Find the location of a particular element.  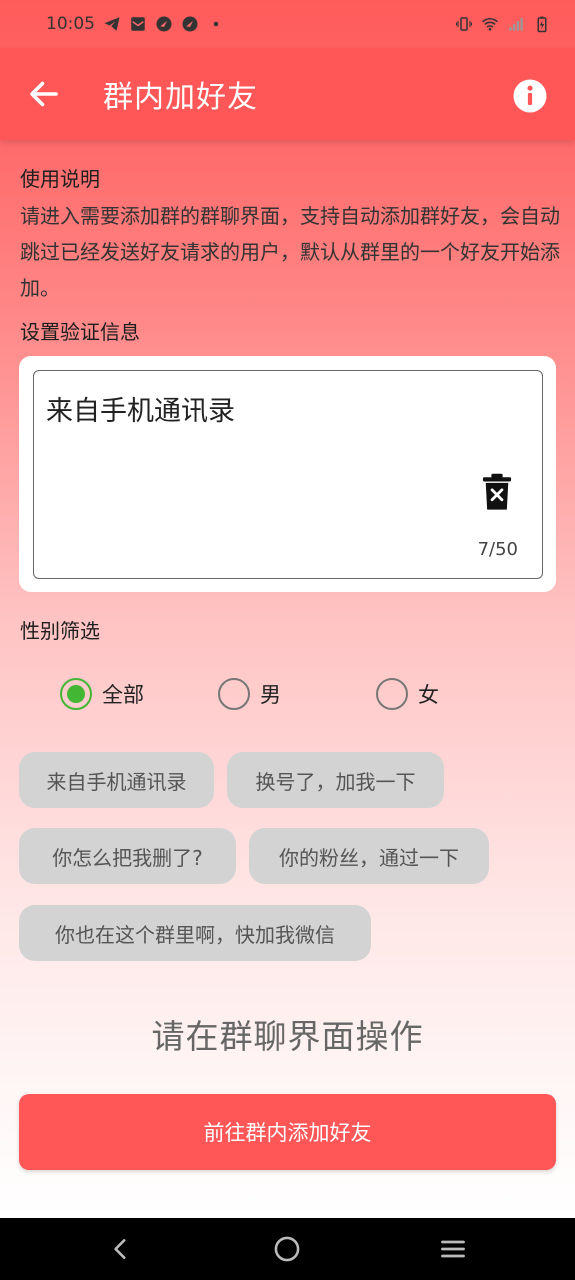

status-bar: 10:05 is located at coordinates (287, 24).